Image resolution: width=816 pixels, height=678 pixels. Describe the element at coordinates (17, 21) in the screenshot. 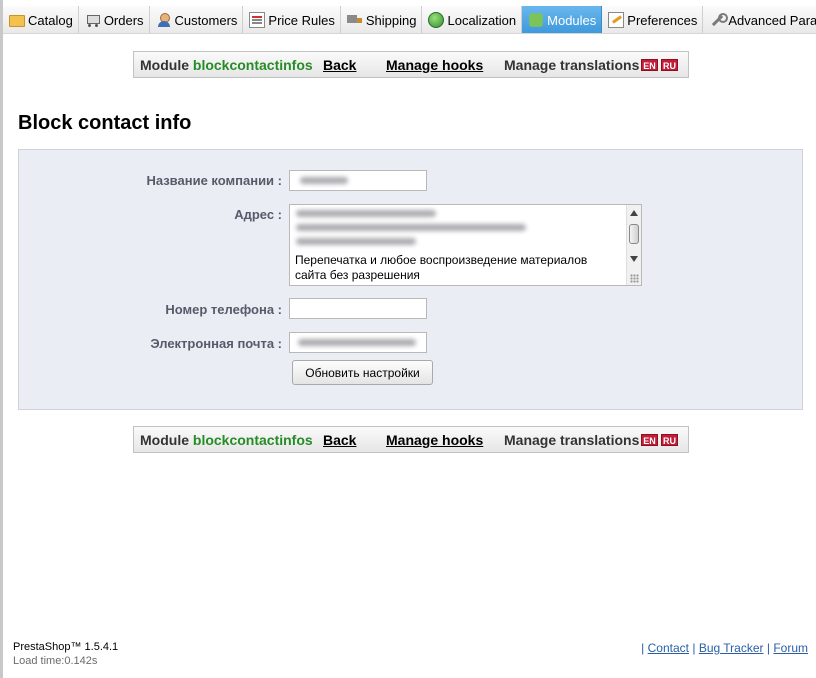

I see `folder-icon` at that location.